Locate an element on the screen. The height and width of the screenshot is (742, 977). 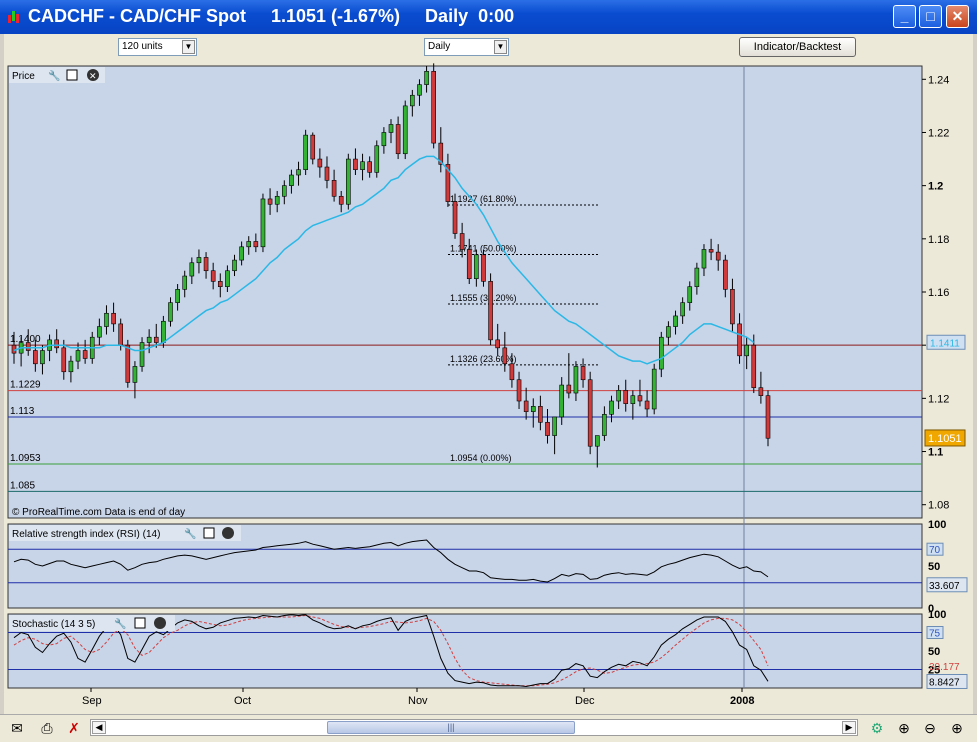
current-price-text: 1.1051 is located at coordinates (945, 439).